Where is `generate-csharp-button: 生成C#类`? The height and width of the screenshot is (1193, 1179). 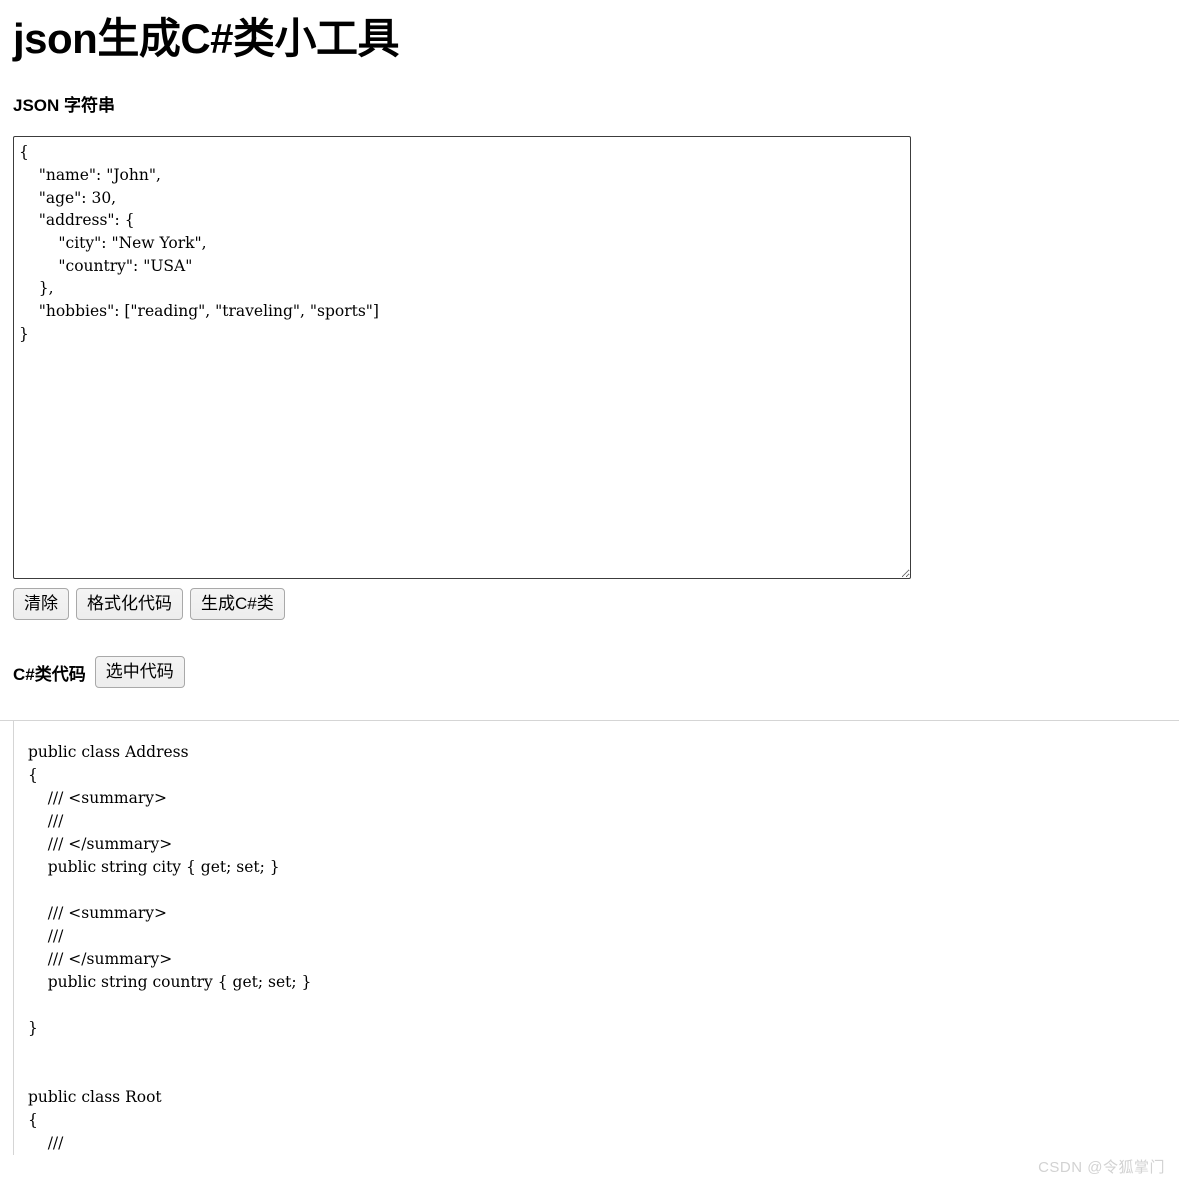
generate-csharp-button: 生成C#类 is located at coordinates (237, 604).